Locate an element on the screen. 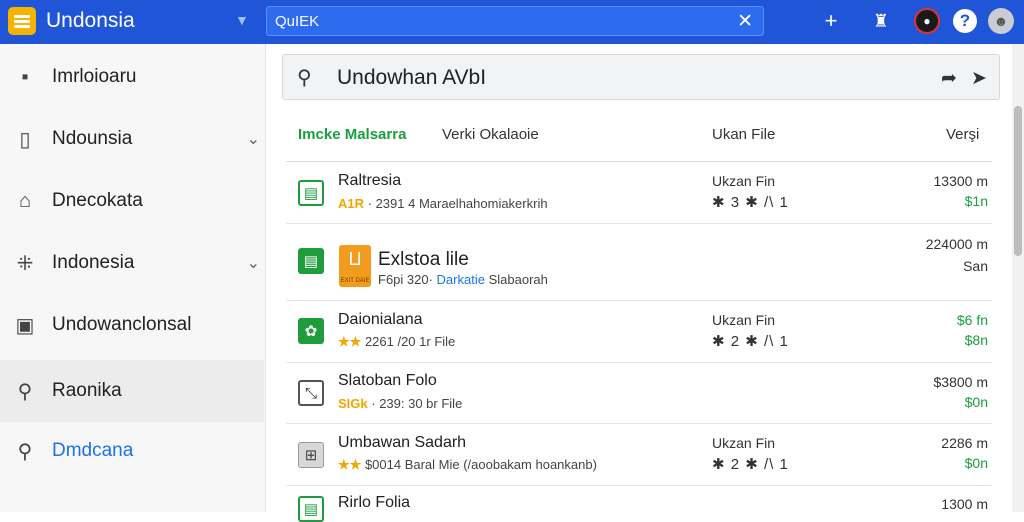 This screenshot has width=1024, height=522. sidebar-item-1: ▪ Imrloioaru is located at coordinates (132, 77).